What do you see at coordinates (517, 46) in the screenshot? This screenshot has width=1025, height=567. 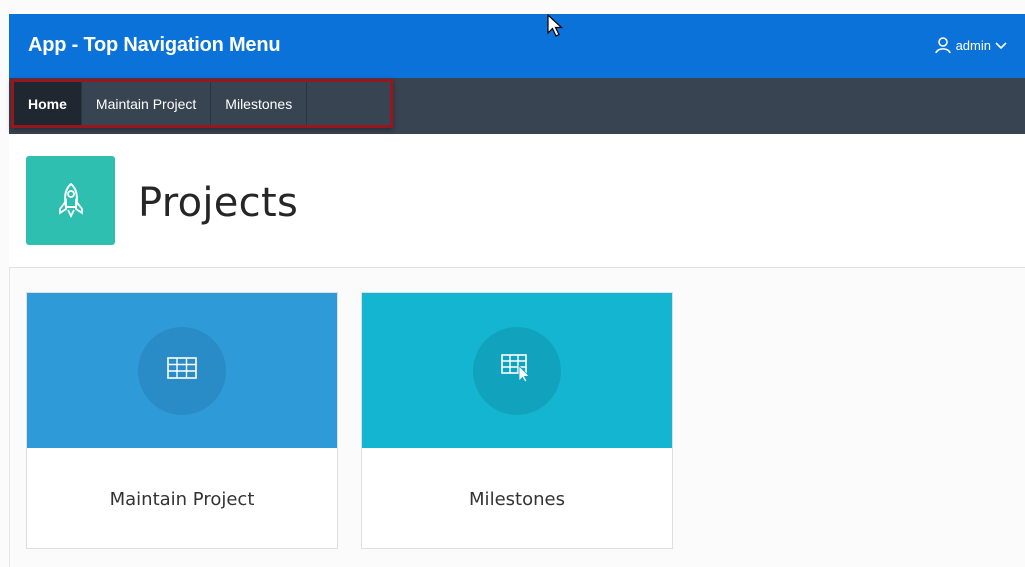 I see `app-header: App - Top Navigation Menu admin` at bounding box center [517, 46].